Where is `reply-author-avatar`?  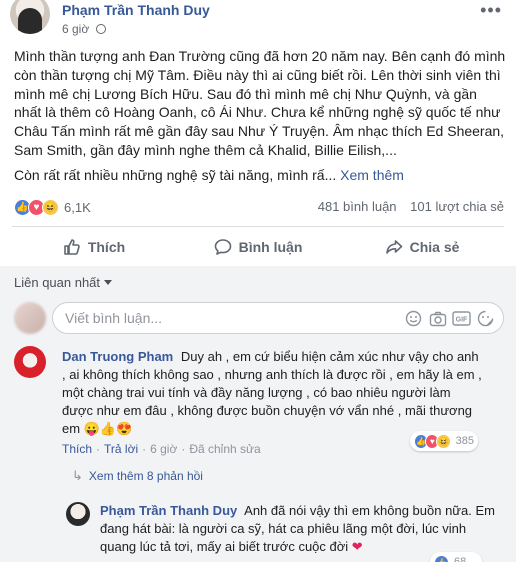
reply-author-avatar is located at coordinates (78, 514).